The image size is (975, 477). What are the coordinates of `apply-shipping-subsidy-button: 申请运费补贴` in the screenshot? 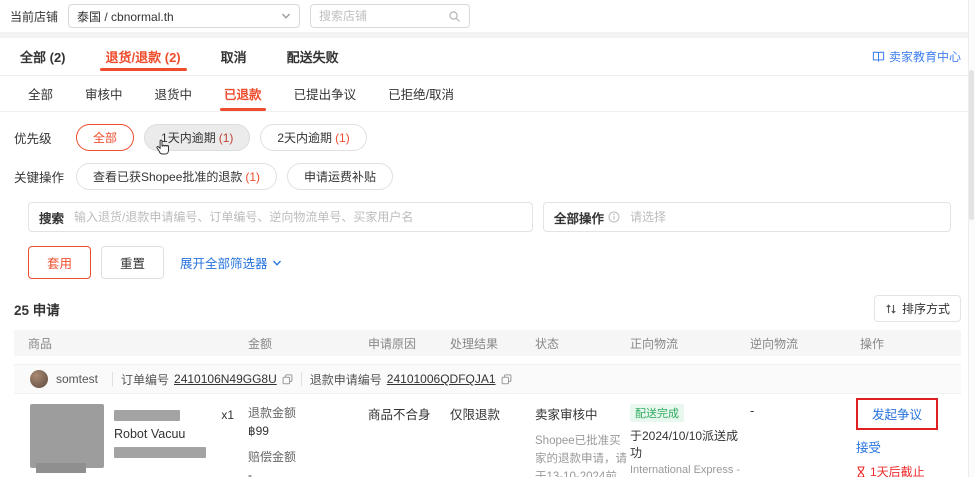 It's located at (340, 176).